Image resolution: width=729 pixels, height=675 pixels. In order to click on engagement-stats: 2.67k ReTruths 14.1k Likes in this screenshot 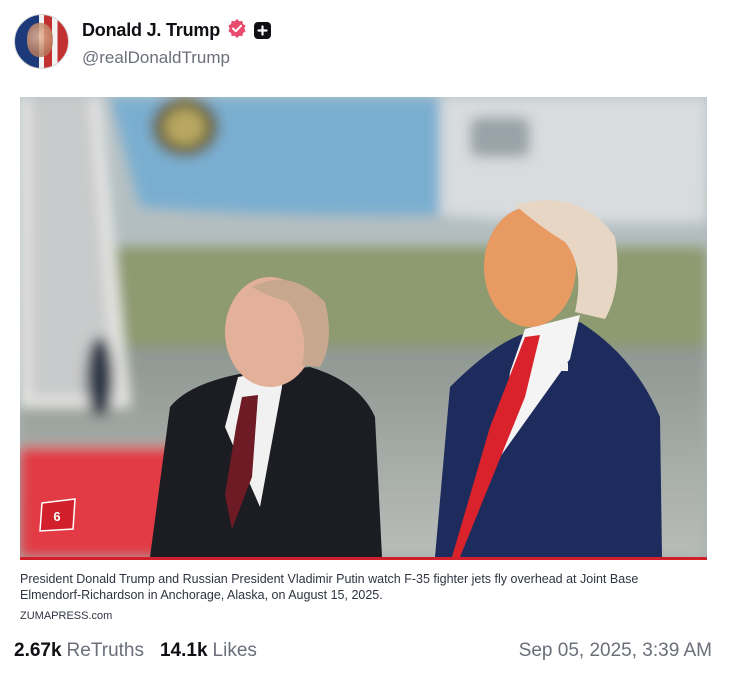, I will do `click(143, 651)`.